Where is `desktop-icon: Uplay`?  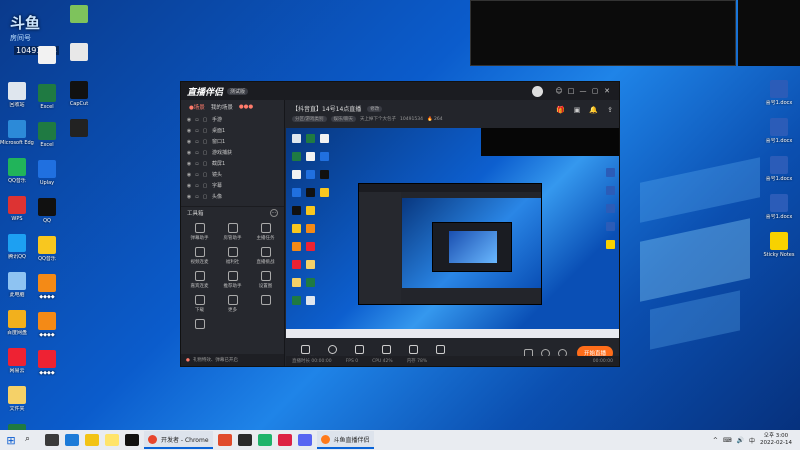
desktop-icon: Uplay is located at coordinates (47, 173).